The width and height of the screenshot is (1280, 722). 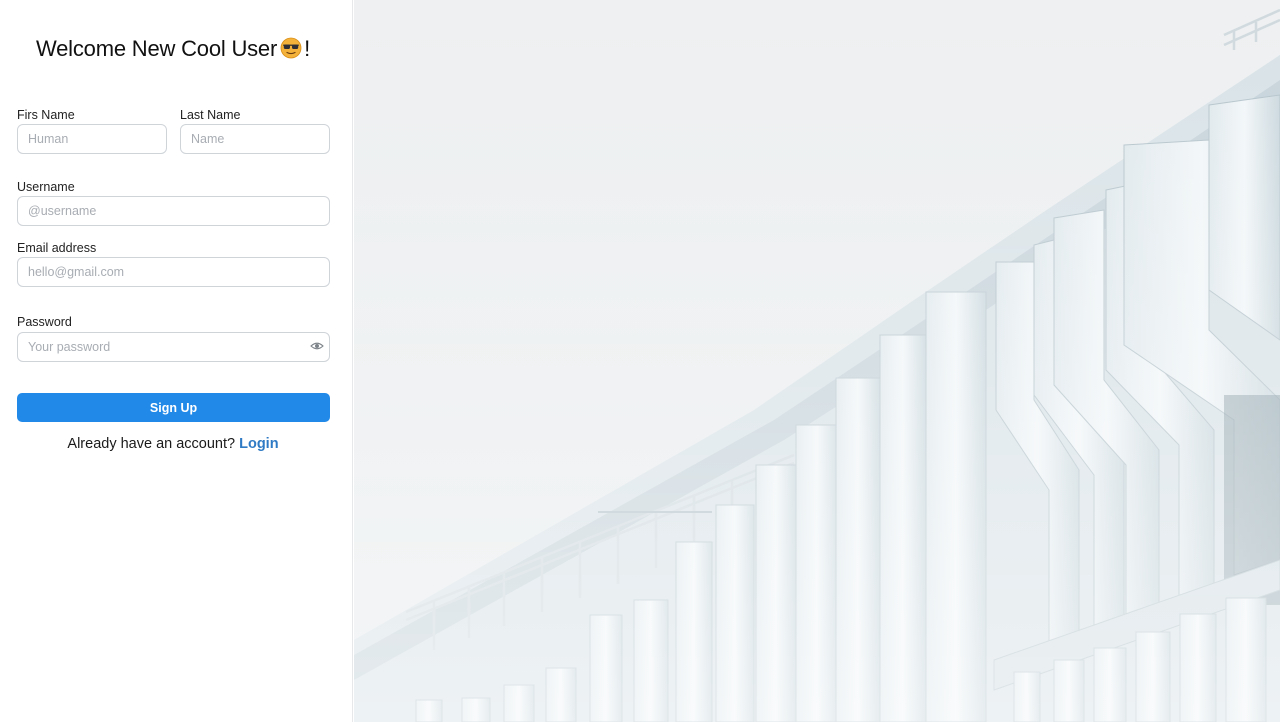 I want to click on eye-icon, so click(x=317, y=346).